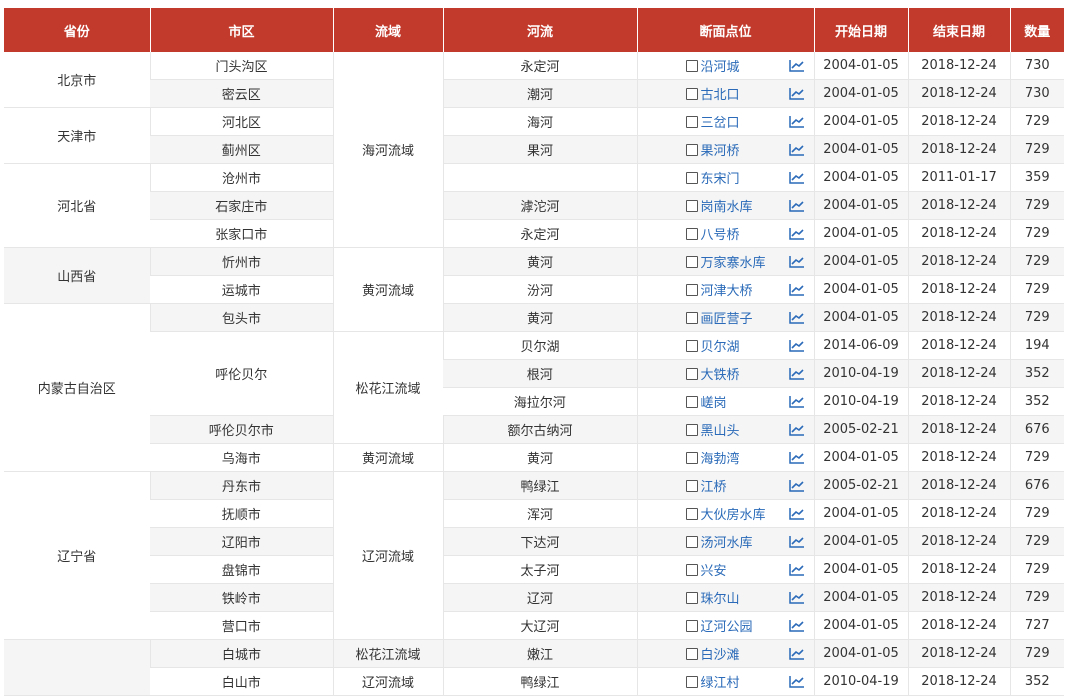  Describe the element at coordinates (1036, 401) in the screenshot. I see `count-cell: 352` at that location.